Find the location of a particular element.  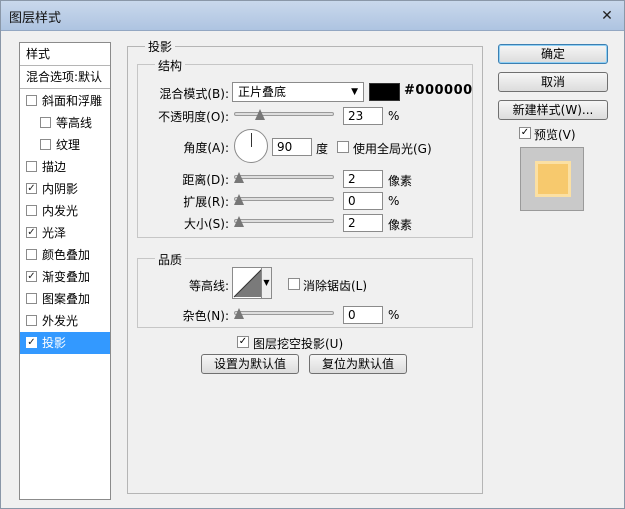

style-item-satin: ✓ 光泽 is located at coordinates (65, 233).